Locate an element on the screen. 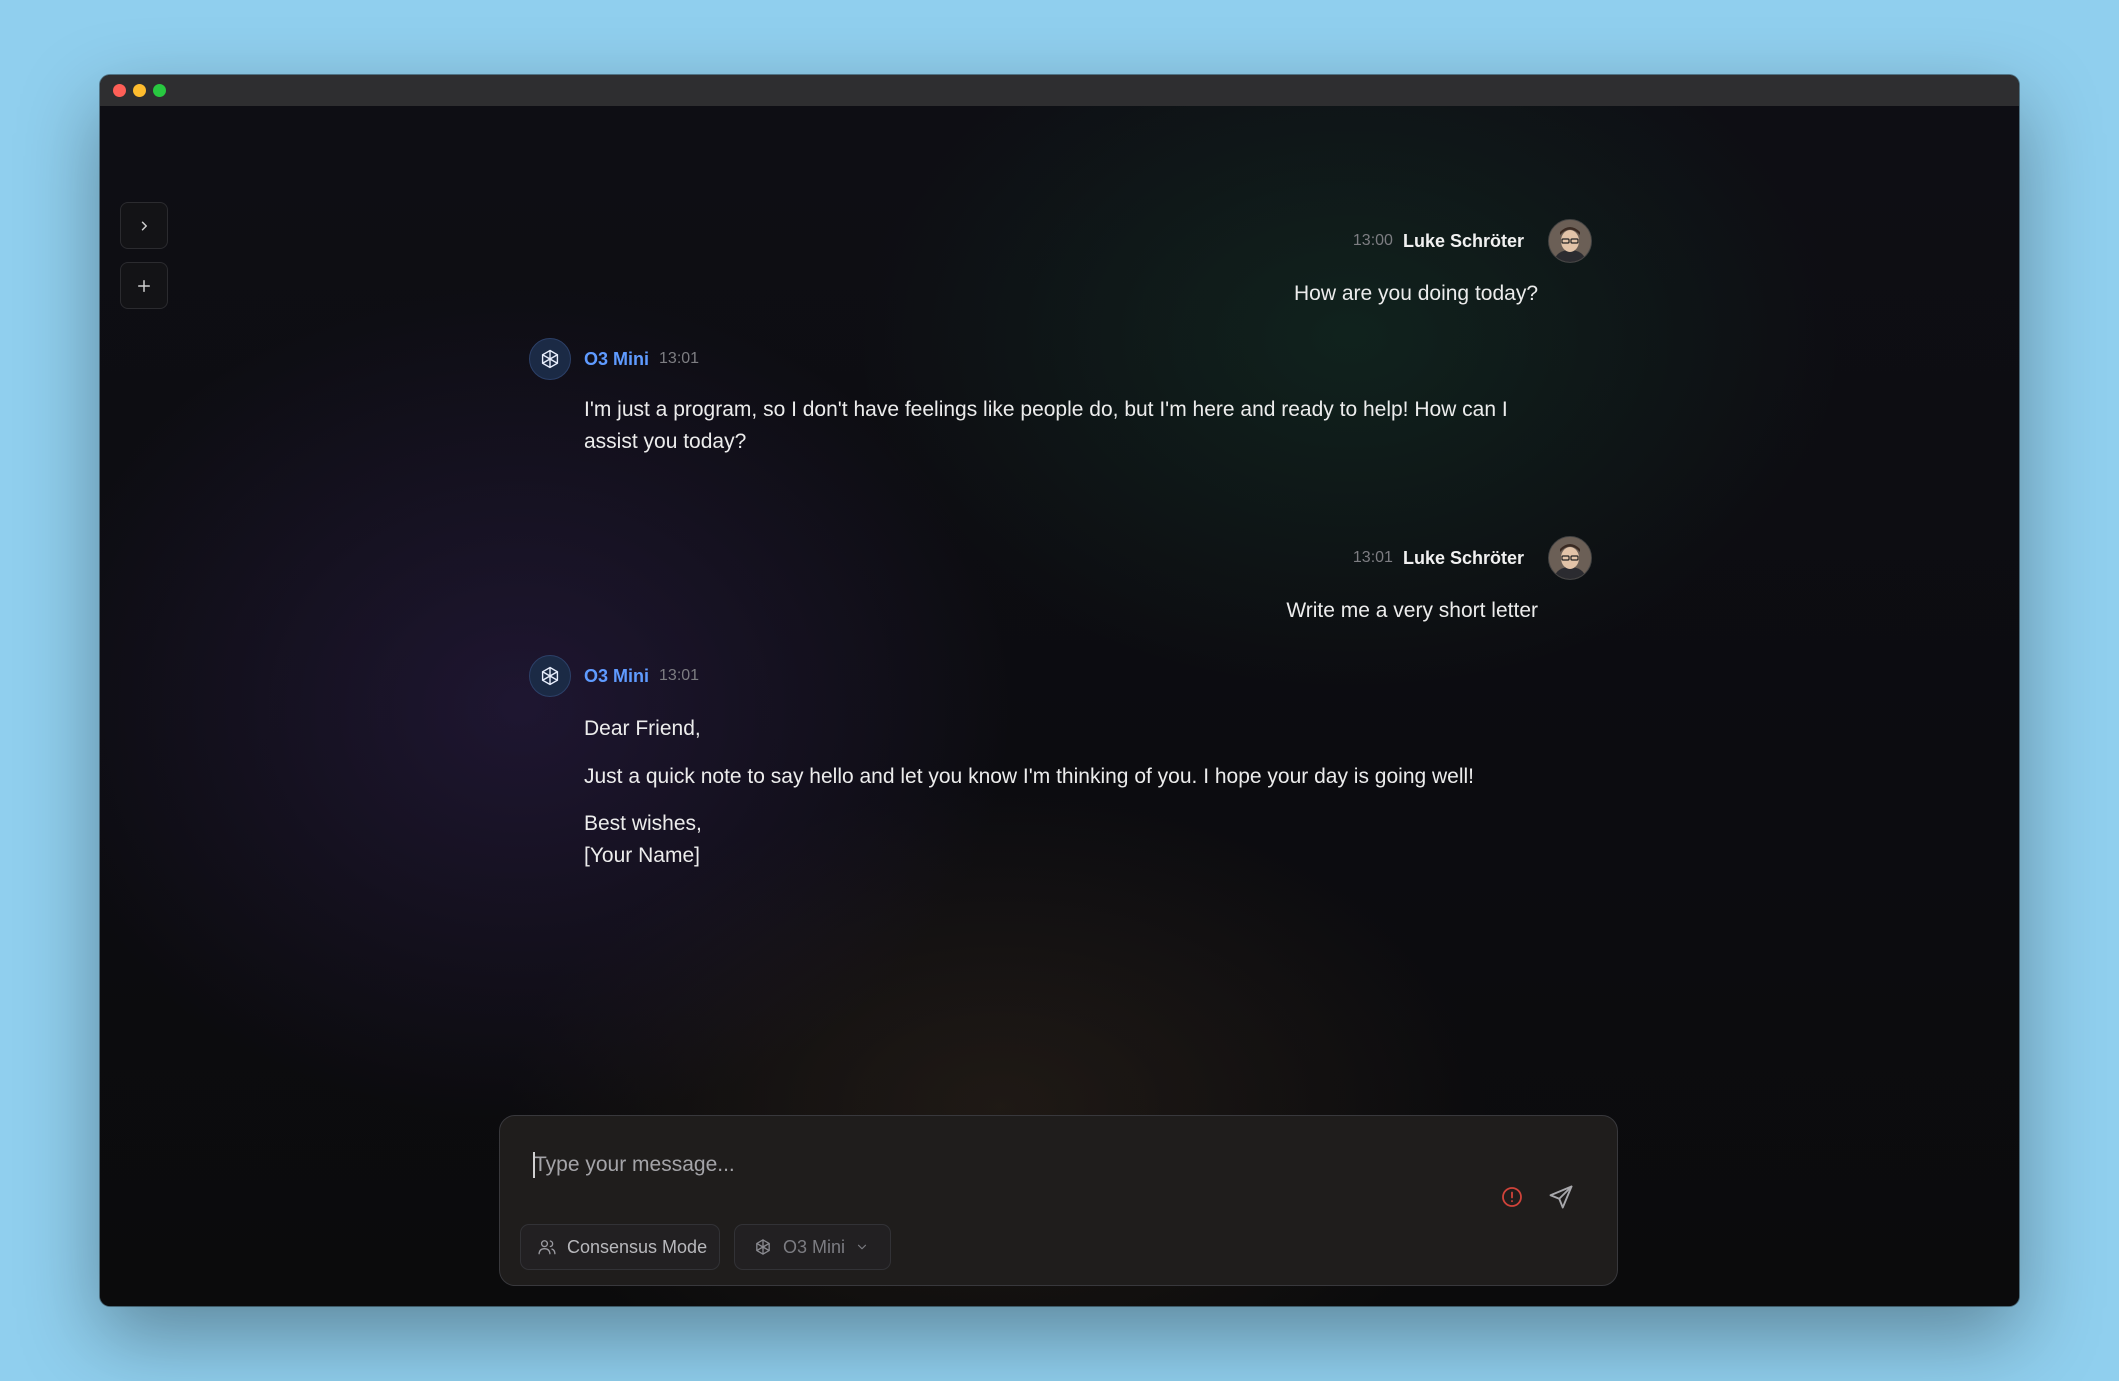 The width and height of the screenshot is (2119, 1381). chevron-right-icon is located at coordinates (144, 225).